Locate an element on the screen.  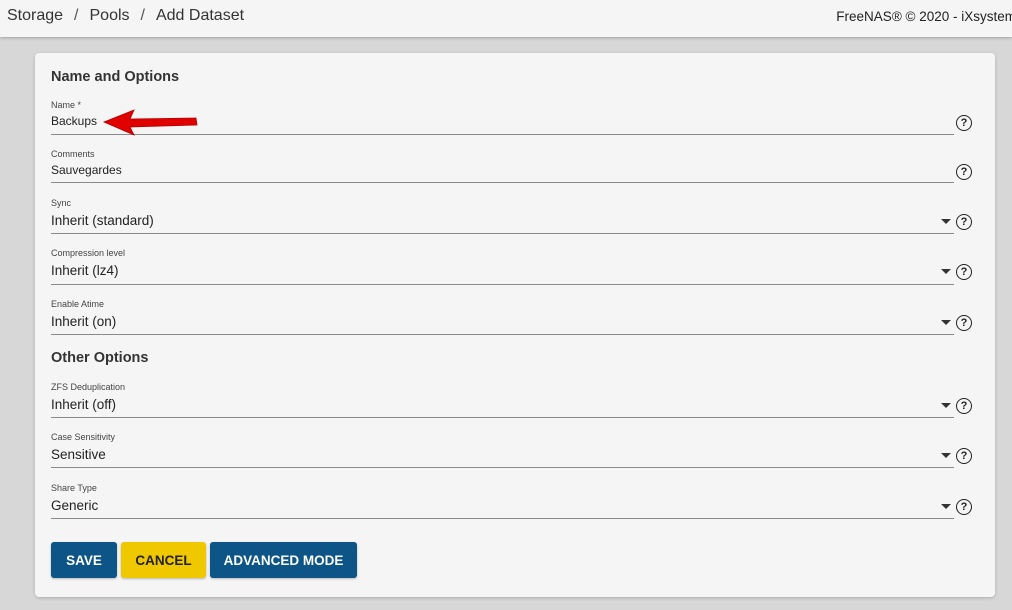
sync-select: Sync Inherit (standard) is located at coordinates (502, 216).